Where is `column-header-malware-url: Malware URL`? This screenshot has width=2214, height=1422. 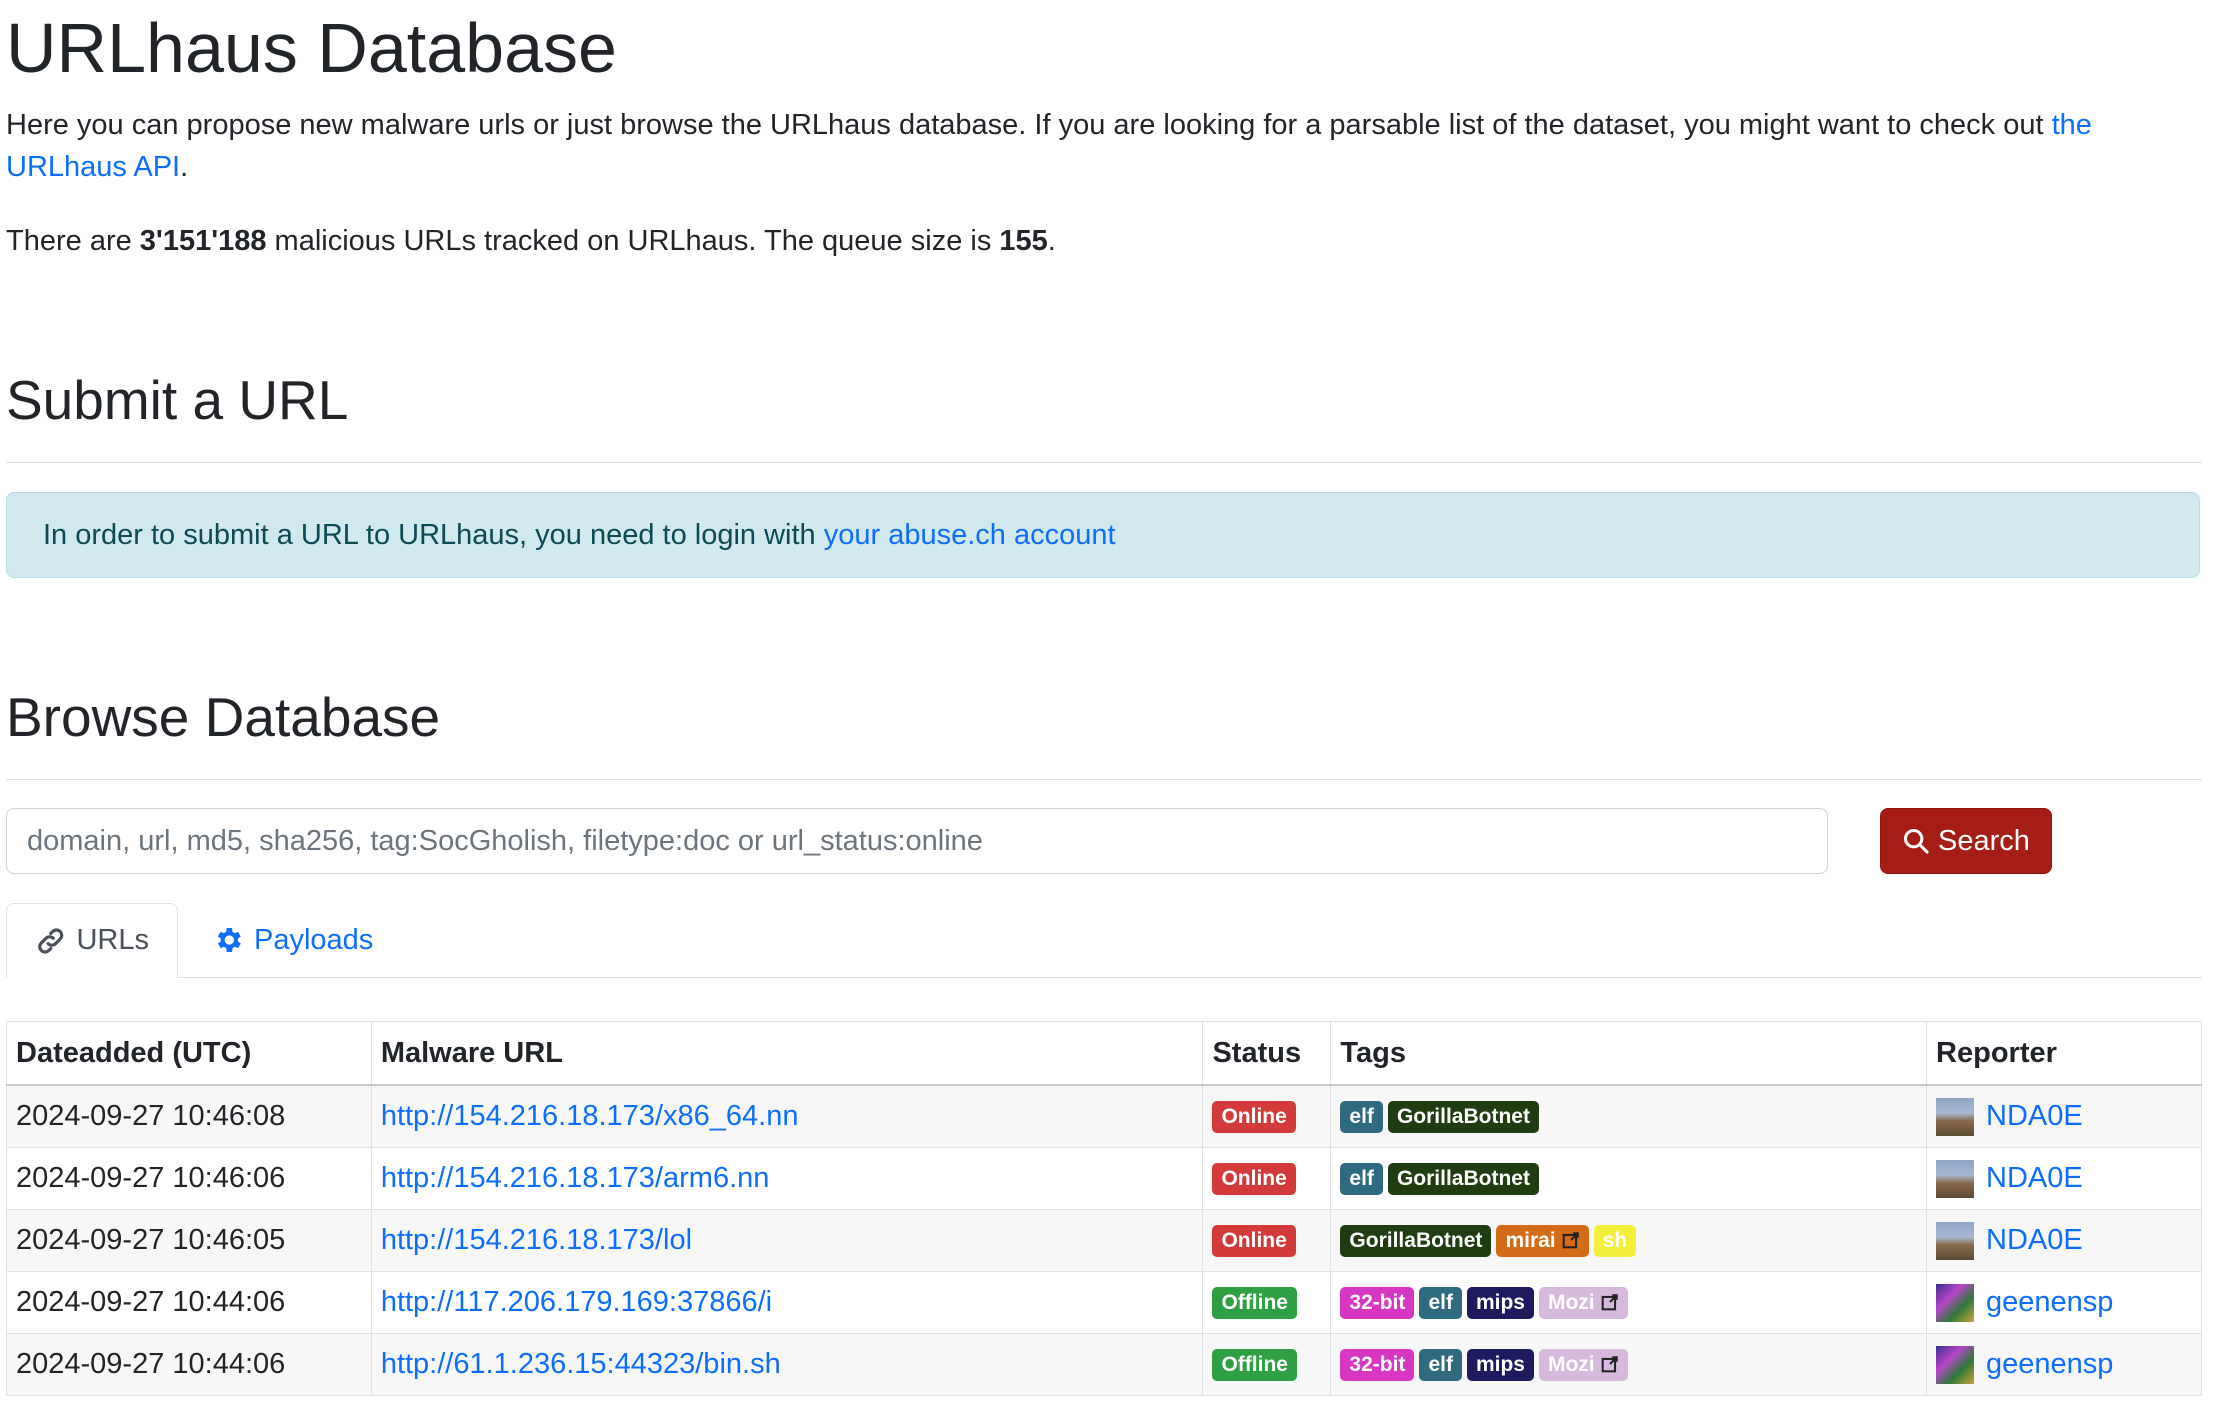 column-header-malware-url: Malware URL is located at coordinates (787, 1053).